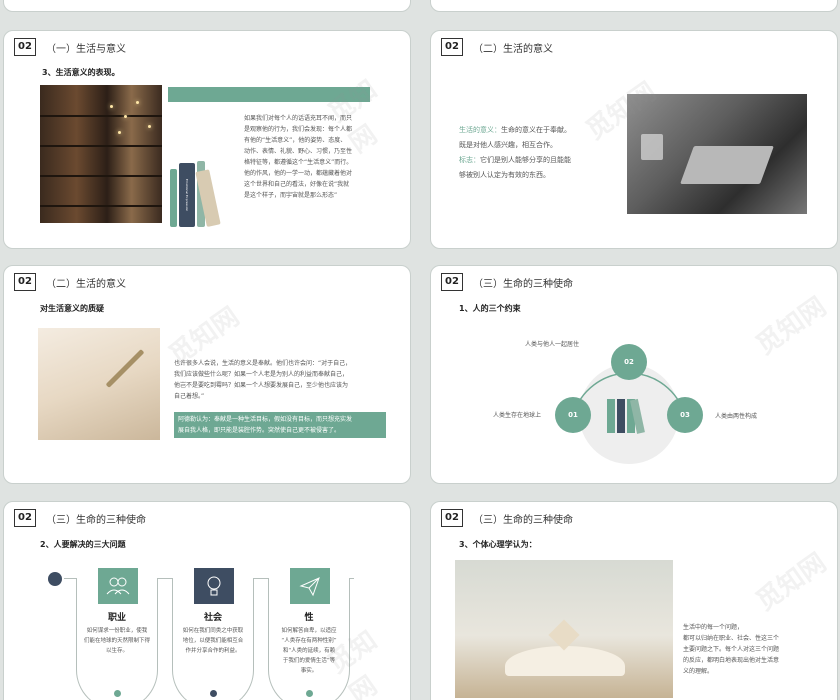 The width and height of the screenshot is (840, 700). Describe the element at coordinates (517, 415) in the screenshot. I see `node-01-label: 人类生存在地球上` at that location.